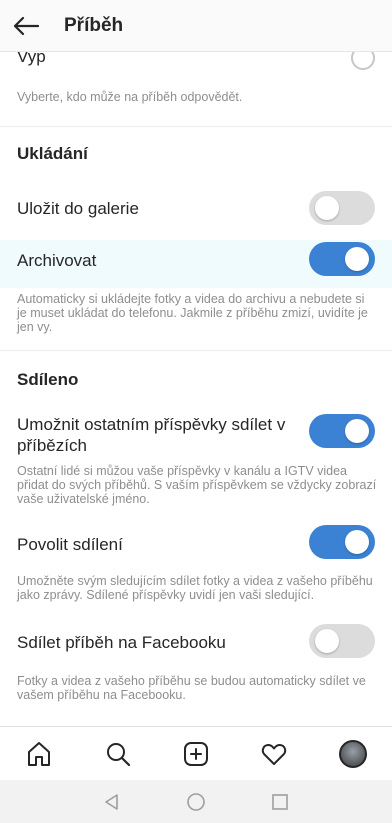  I want to click on avatar, so click(352, 753).